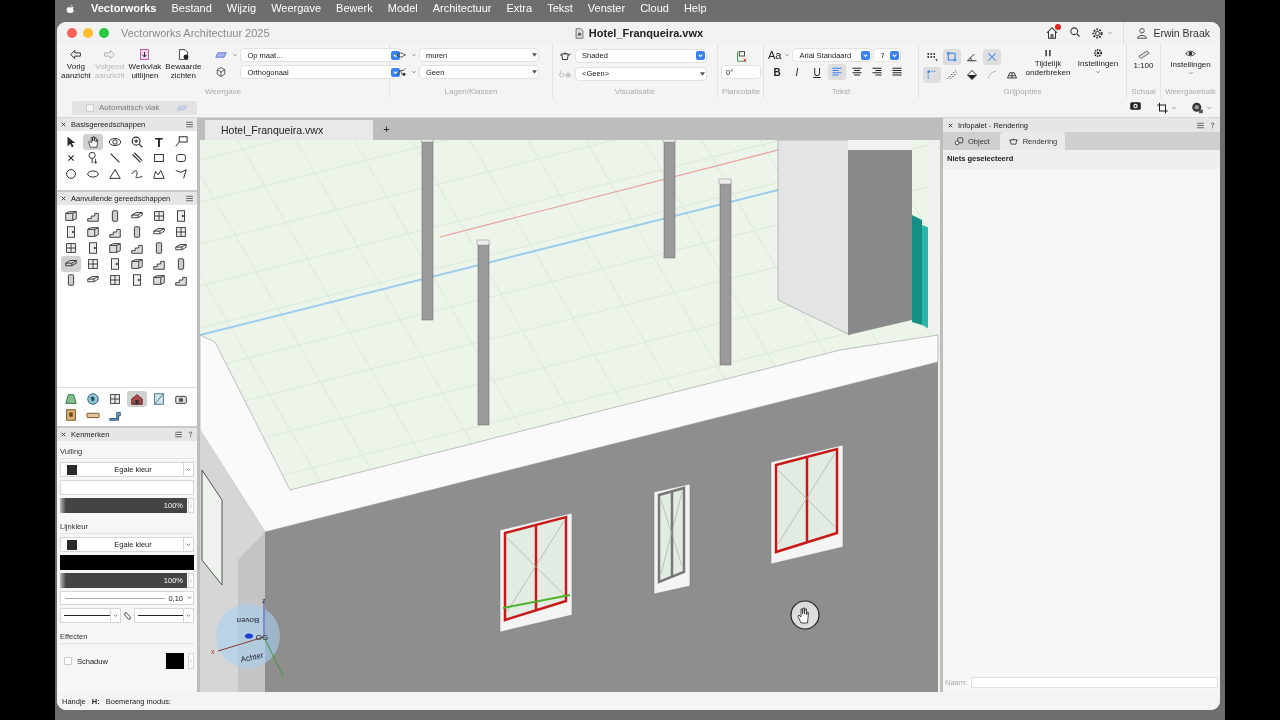  I want to click on tool-button: T, so click(159, 142).